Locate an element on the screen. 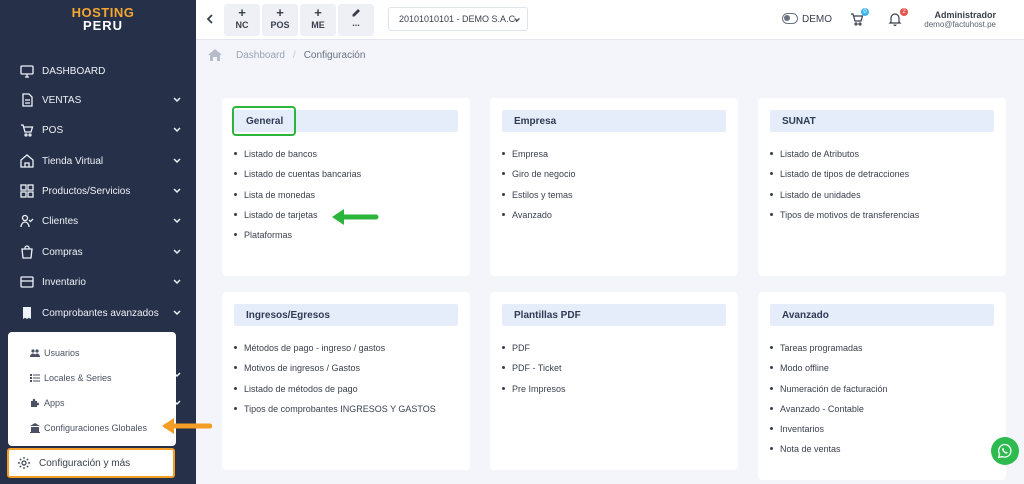 This screenshot has width=1024, height=484. brand-logo: HOSTING PERU is located at coordinates (103, 19).